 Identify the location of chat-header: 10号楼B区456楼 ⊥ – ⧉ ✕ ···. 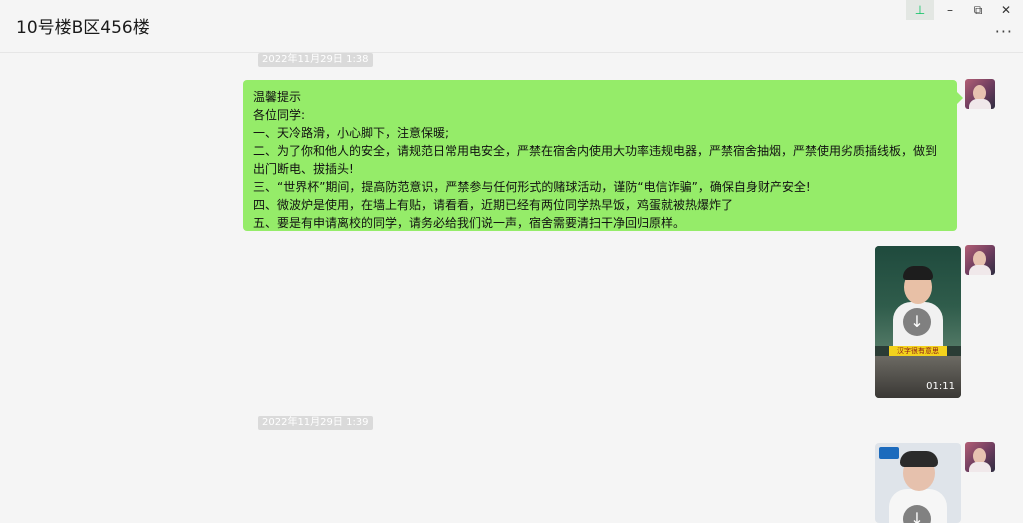
(511, 26).